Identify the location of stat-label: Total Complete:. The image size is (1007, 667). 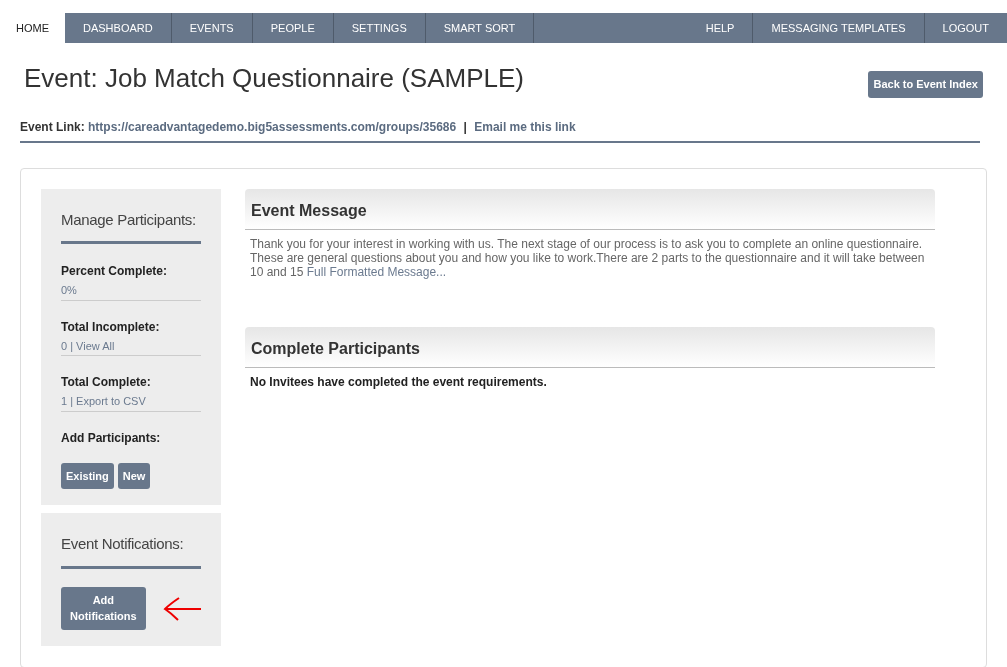
(106, 382).